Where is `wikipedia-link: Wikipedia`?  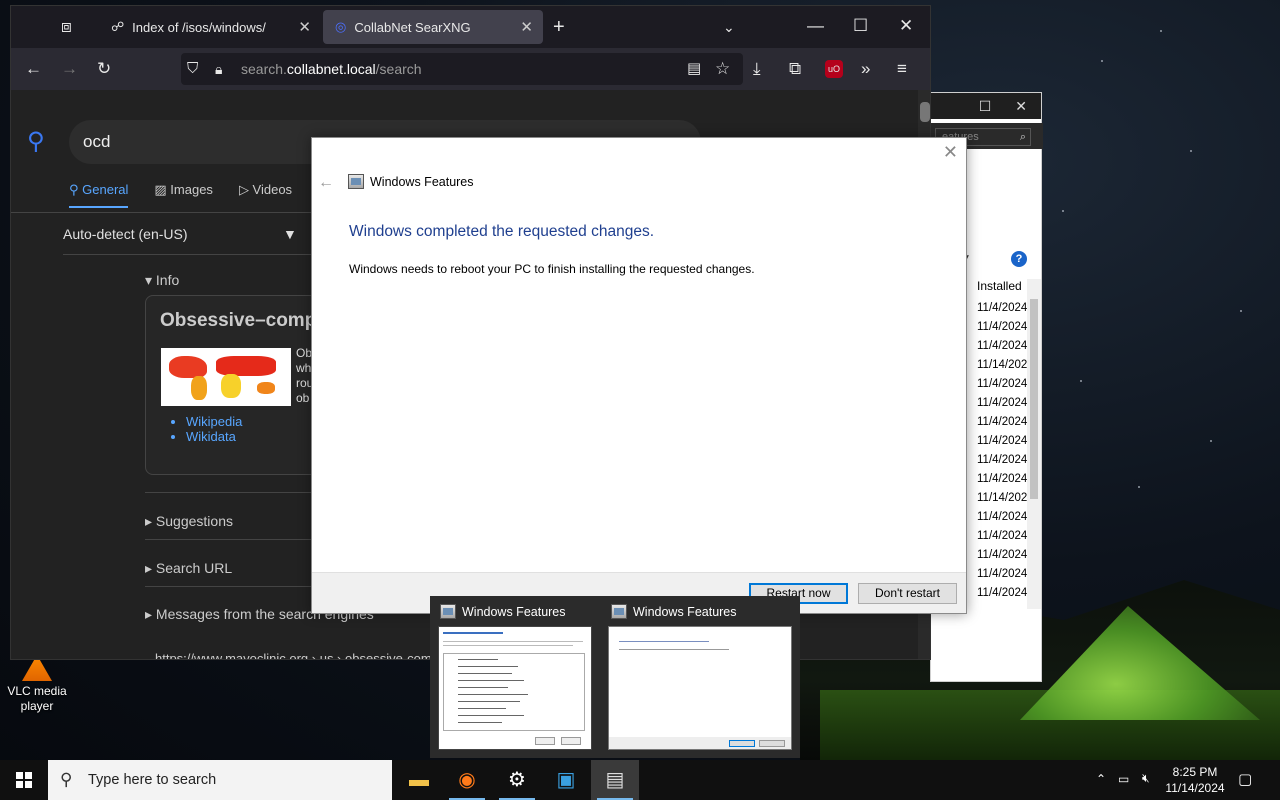 wikipedia-link: Wikipedia is located at coordinates (214, 421).